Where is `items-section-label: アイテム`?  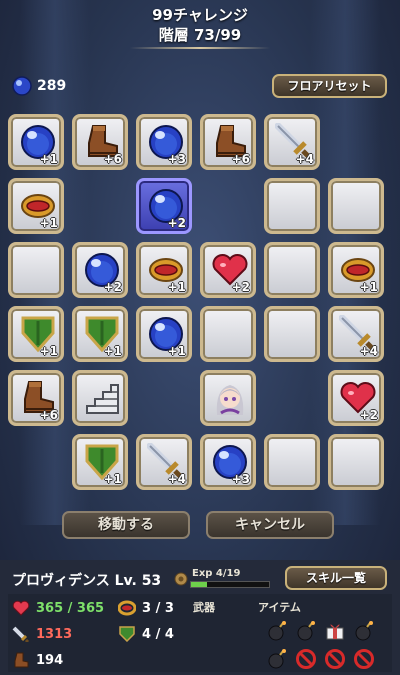
items-section-label: アイテム is located at coordinates (279, 607).